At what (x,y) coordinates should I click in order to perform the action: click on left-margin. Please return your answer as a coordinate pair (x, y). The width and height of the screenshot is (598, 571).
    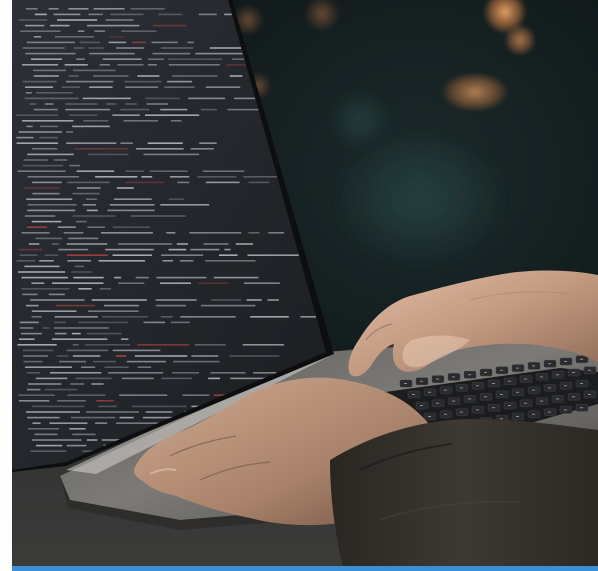
    Looking at the image, I should click on (6, 285).